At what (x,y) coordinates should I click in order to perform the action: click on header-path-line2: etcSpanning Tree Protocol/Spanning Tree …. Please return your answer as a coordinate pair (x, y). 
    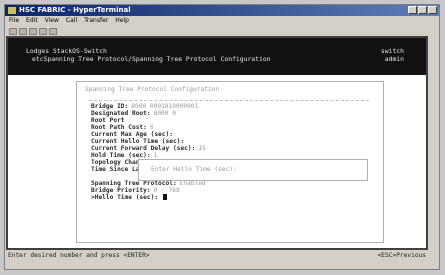
    Looking at the image, I should click on (151, 59).